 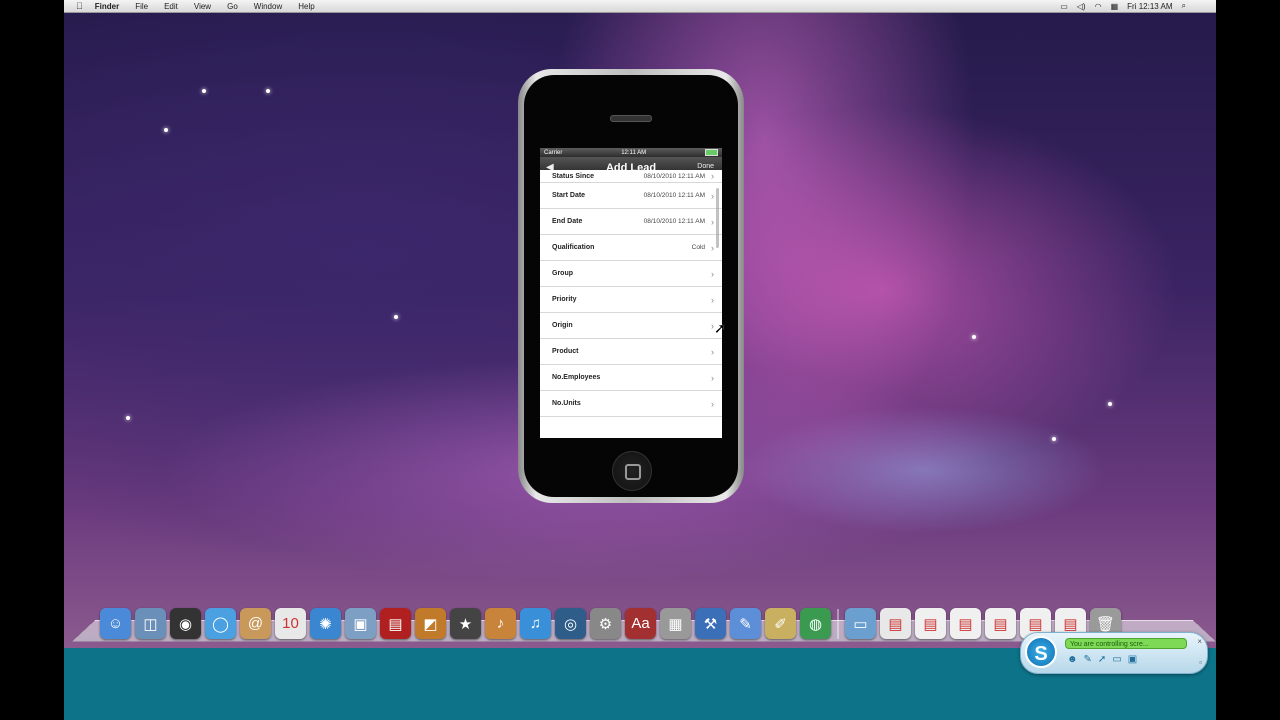 I want to click on imovie-icon: ★, so click(x=465, y=623).